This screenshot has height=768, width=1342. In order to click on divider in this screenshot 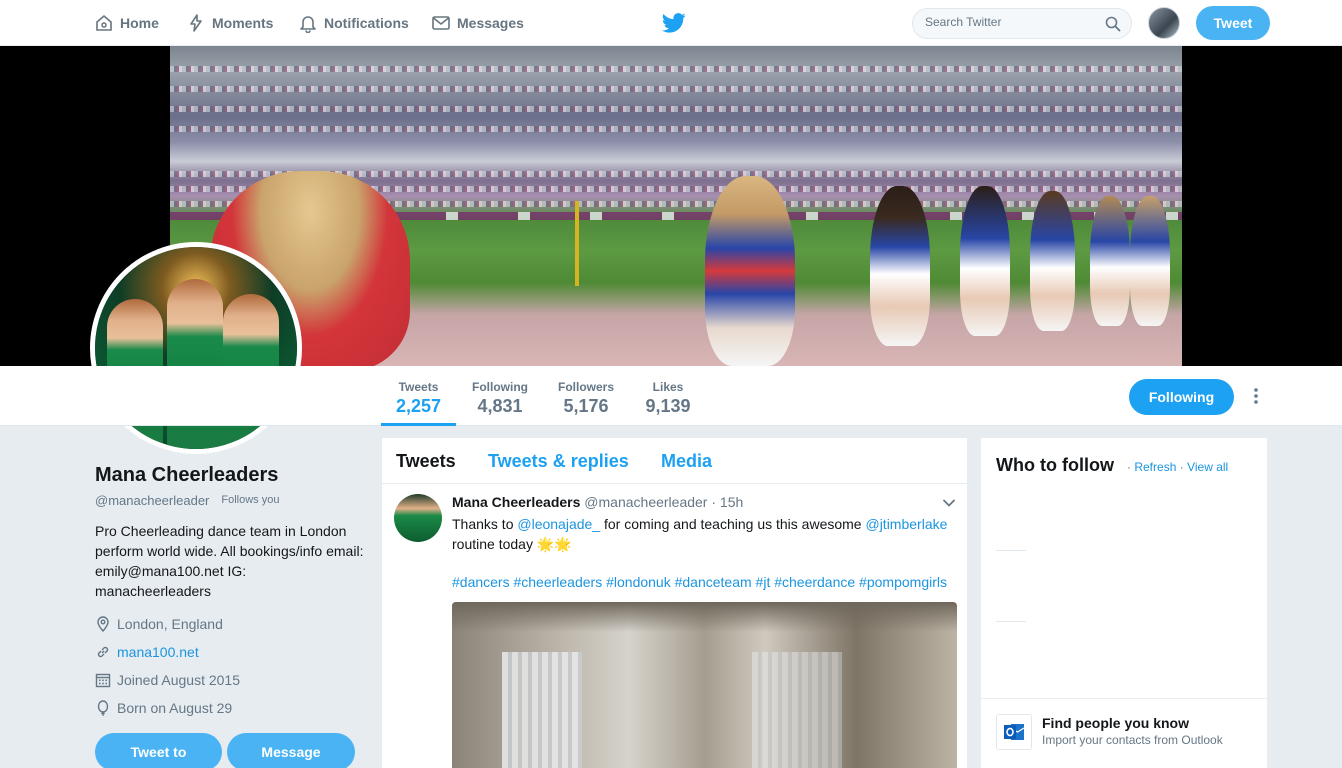, I will do `click(1124, 698)`.